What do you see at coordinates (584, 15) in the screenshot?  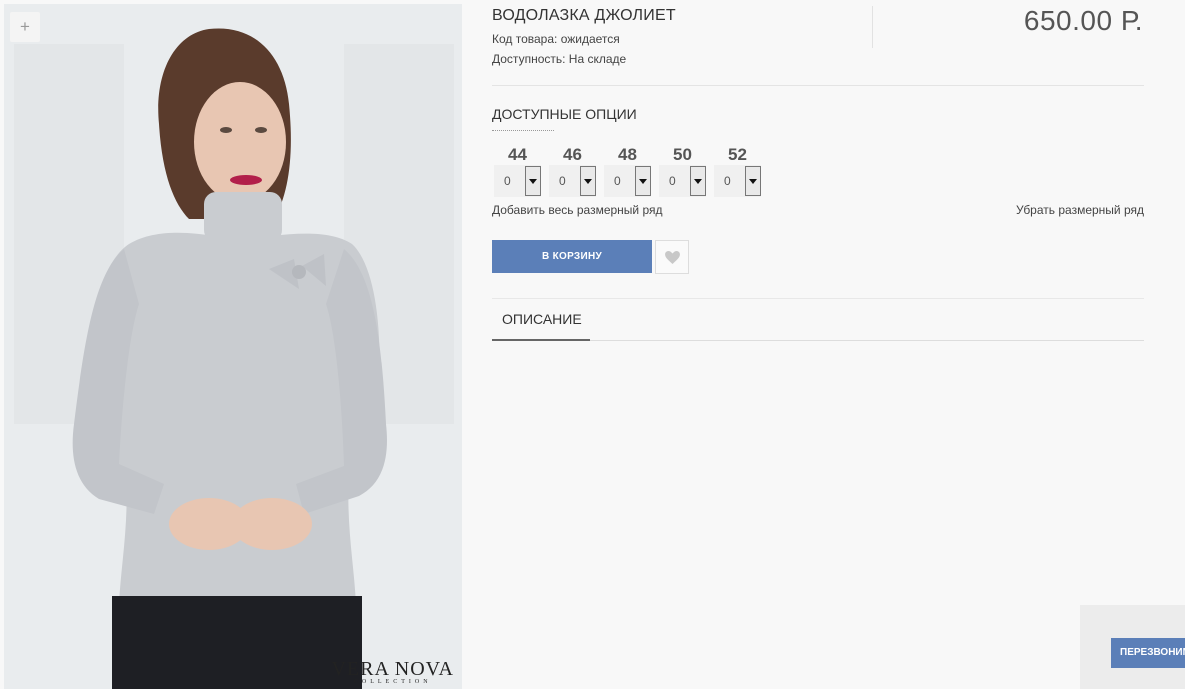 I see `product-title: ВОДОЛАЗКА ДЖОЛИЕТ` at bounding box center [584, 15].